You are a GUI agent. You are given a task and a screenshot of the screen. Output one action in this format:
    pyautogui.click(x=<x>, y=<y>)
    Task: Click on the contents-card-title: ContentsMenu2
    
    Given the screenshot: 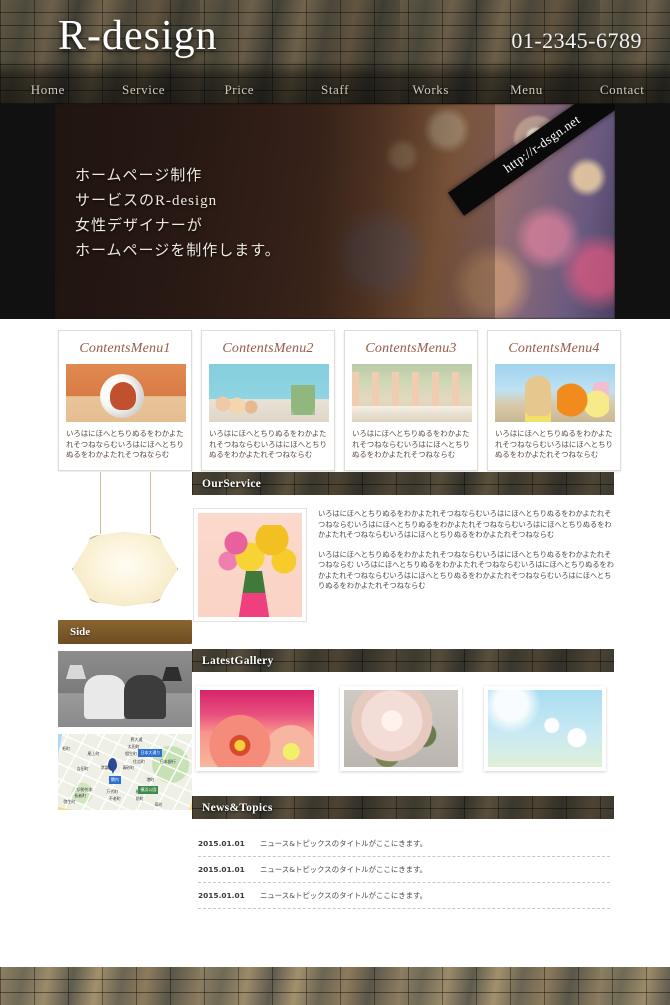 What is the action you would take?
    pyautogui.click(x=268, y=348)
    